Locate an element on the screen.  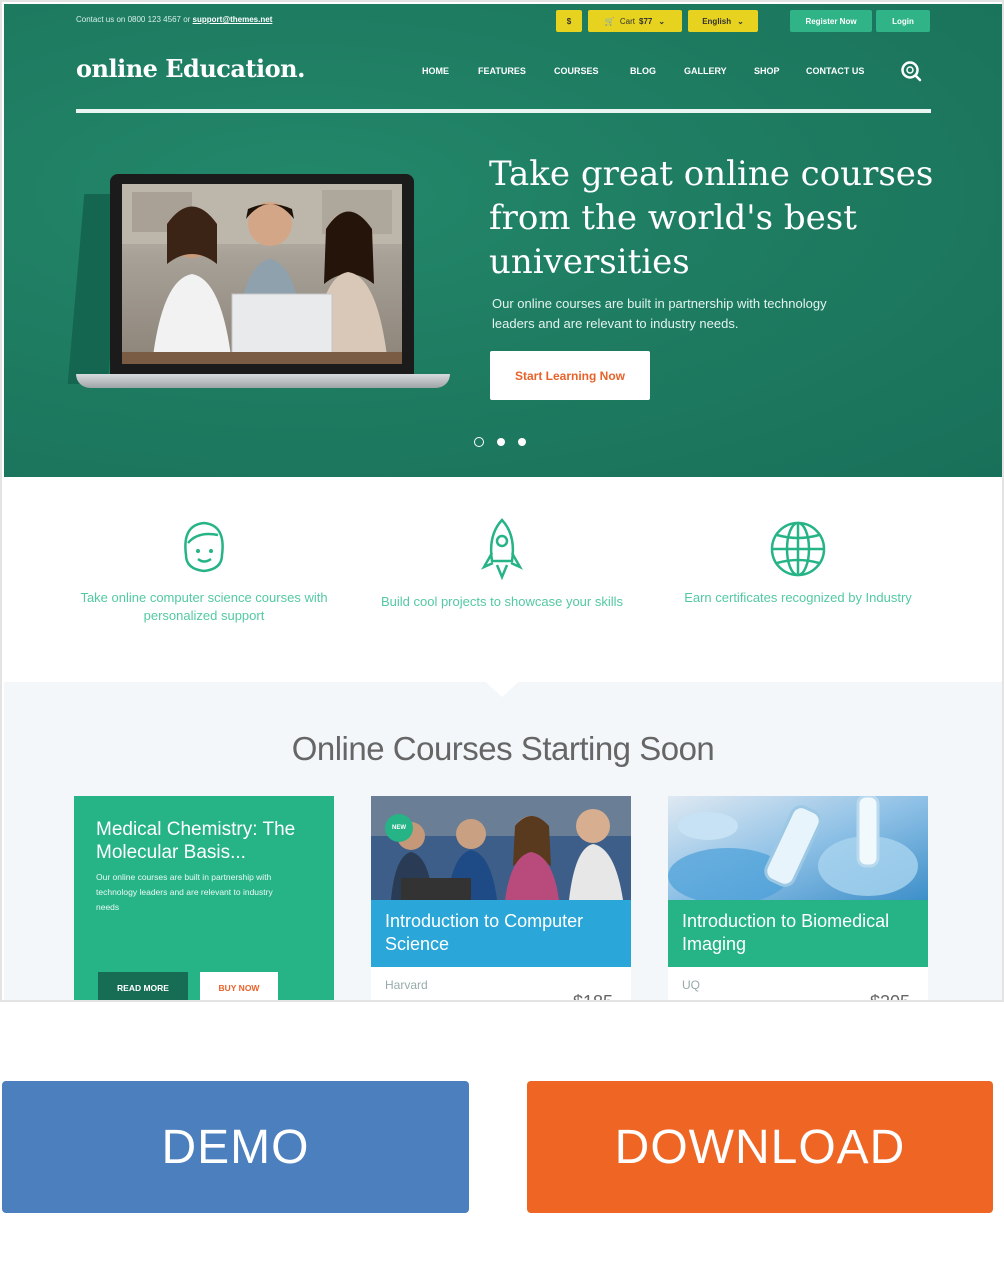
cart-button: 🛒 Cart $77 ⌄ is located at coordinates (635, 21).